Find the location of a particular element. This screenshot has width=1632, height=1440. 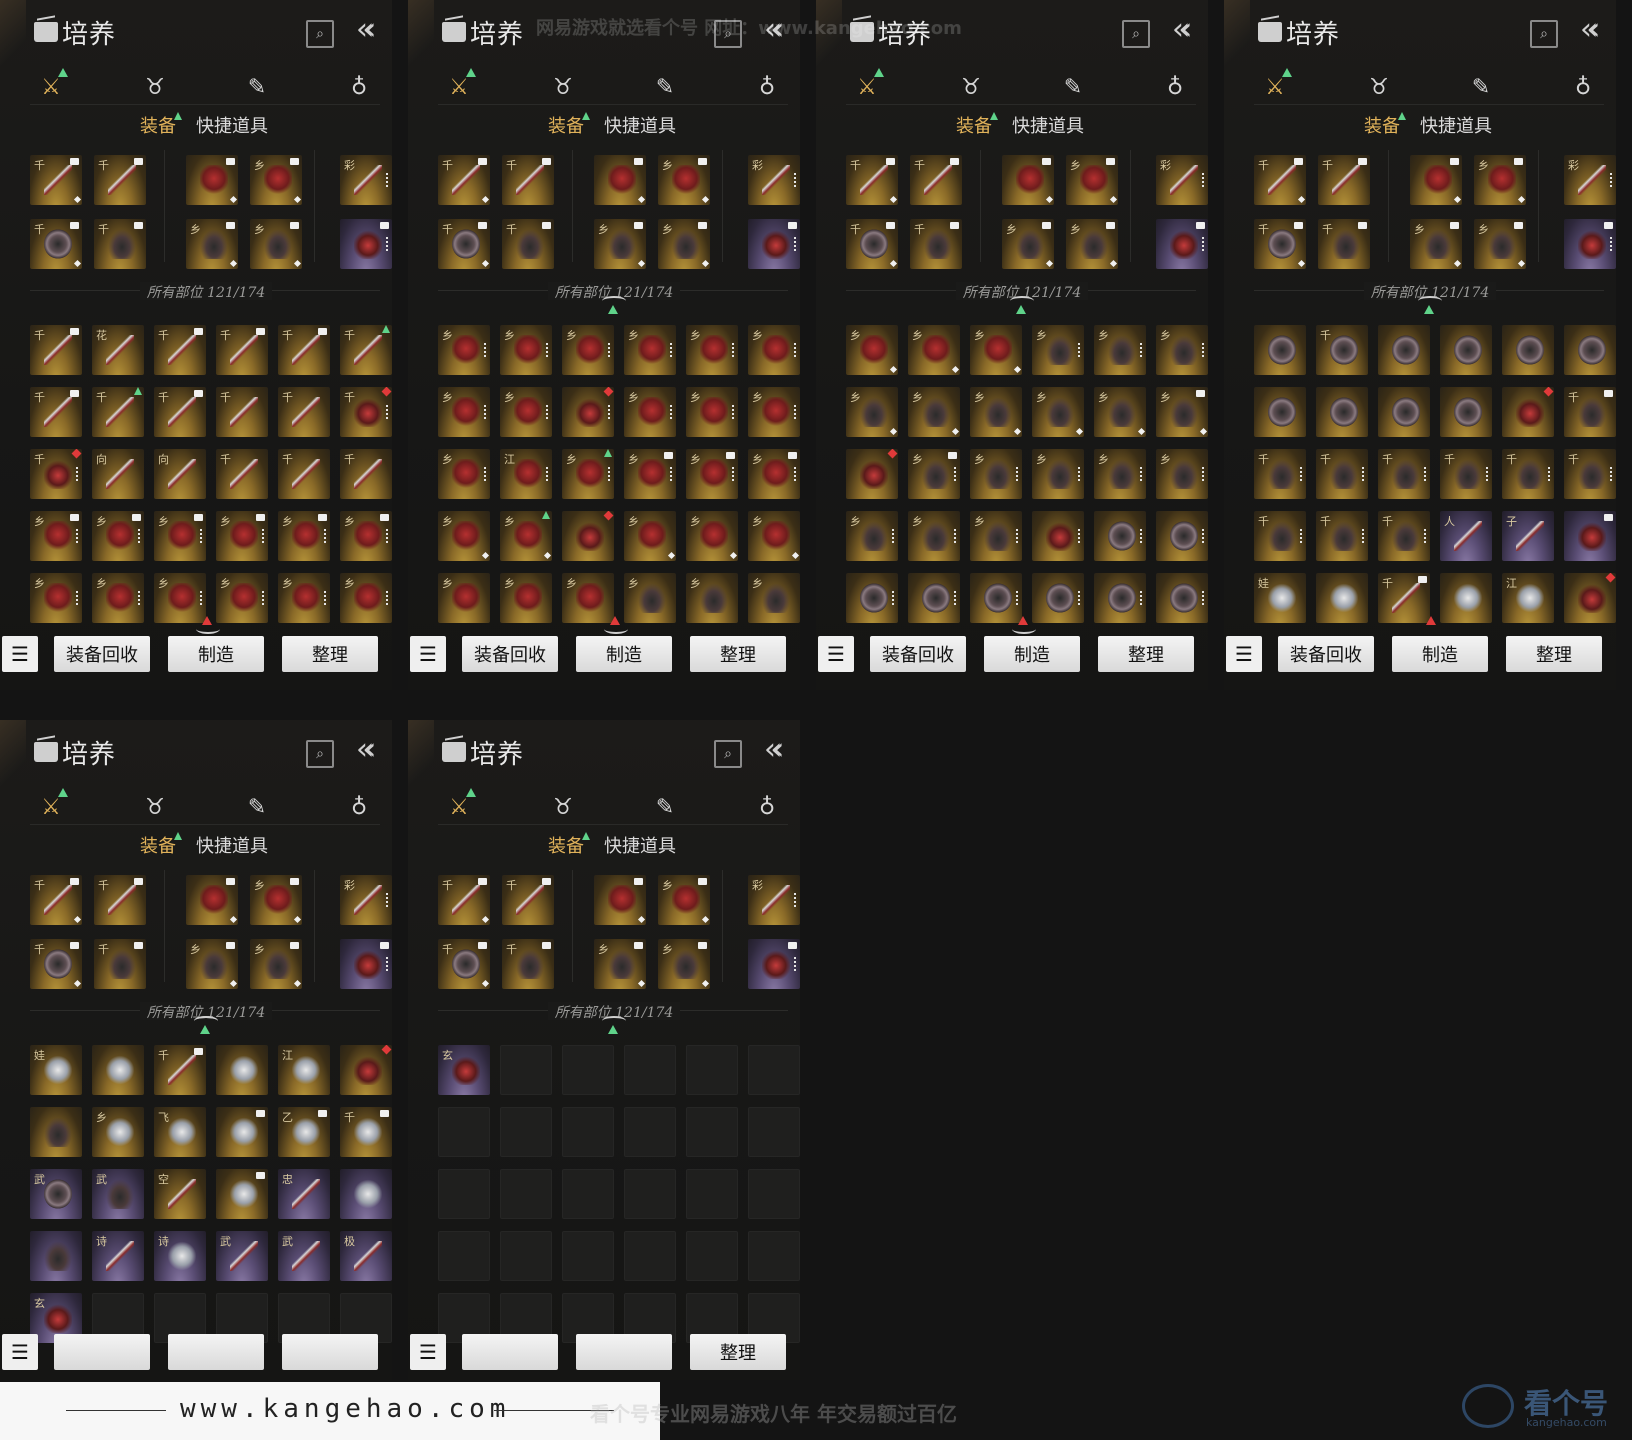

tab-equip: 装备 is located at coordinates (161, 125).